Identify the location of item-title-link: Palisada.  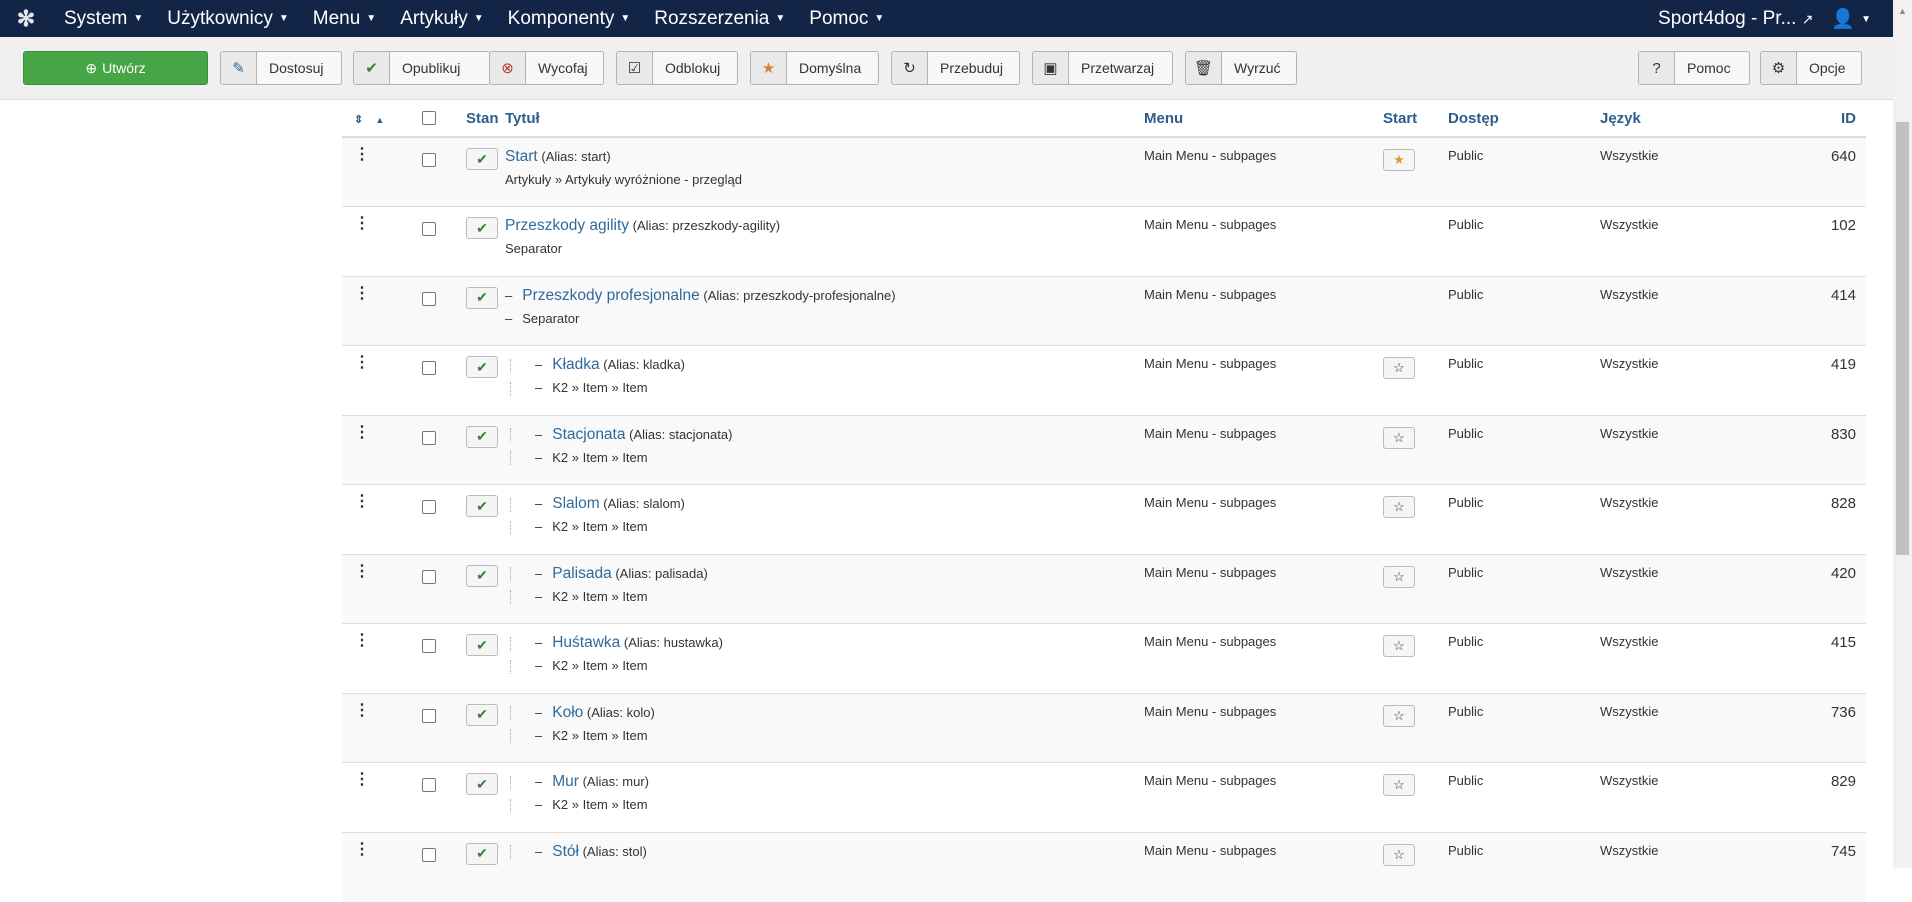
(581, 573).